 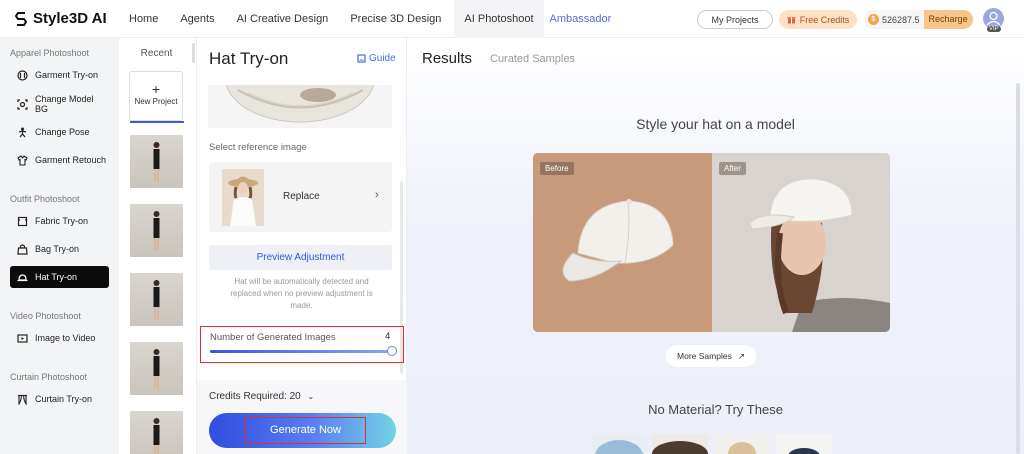 I want to click on reference-image-card: Replace ›, so click(x=300, y=197).